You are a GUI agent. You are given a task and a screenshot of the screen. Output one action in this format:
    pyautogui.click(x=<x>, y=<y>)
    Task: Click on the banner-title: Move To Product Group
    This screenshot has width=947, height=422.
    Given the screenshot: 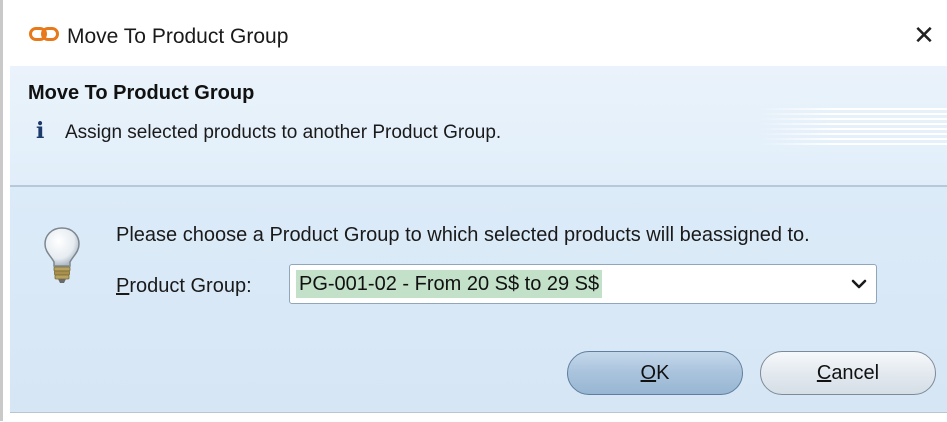 What is the action you would take?
    pyautogui.click(x=141, y=93)
    